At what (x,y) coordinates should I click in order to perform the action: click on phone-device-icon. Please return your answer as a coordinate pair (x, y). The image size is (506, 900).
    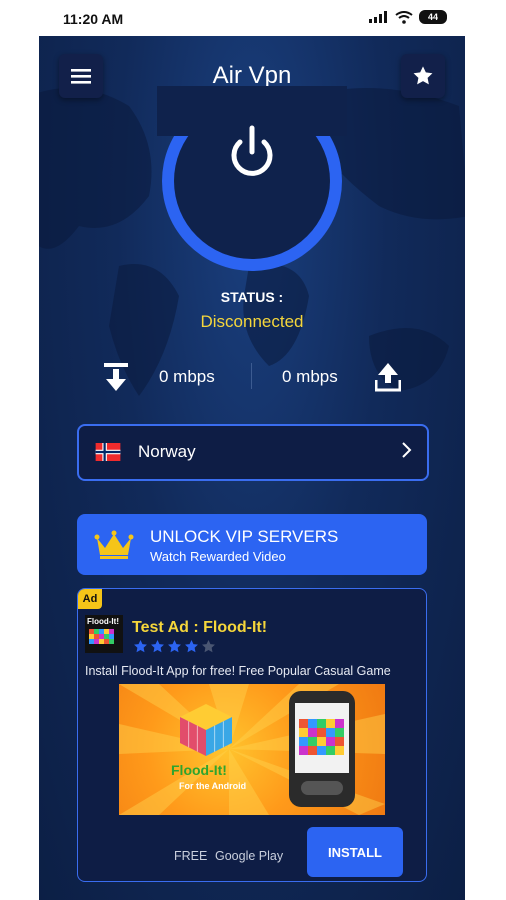
    Looking at the image, I should click on (322, 749).